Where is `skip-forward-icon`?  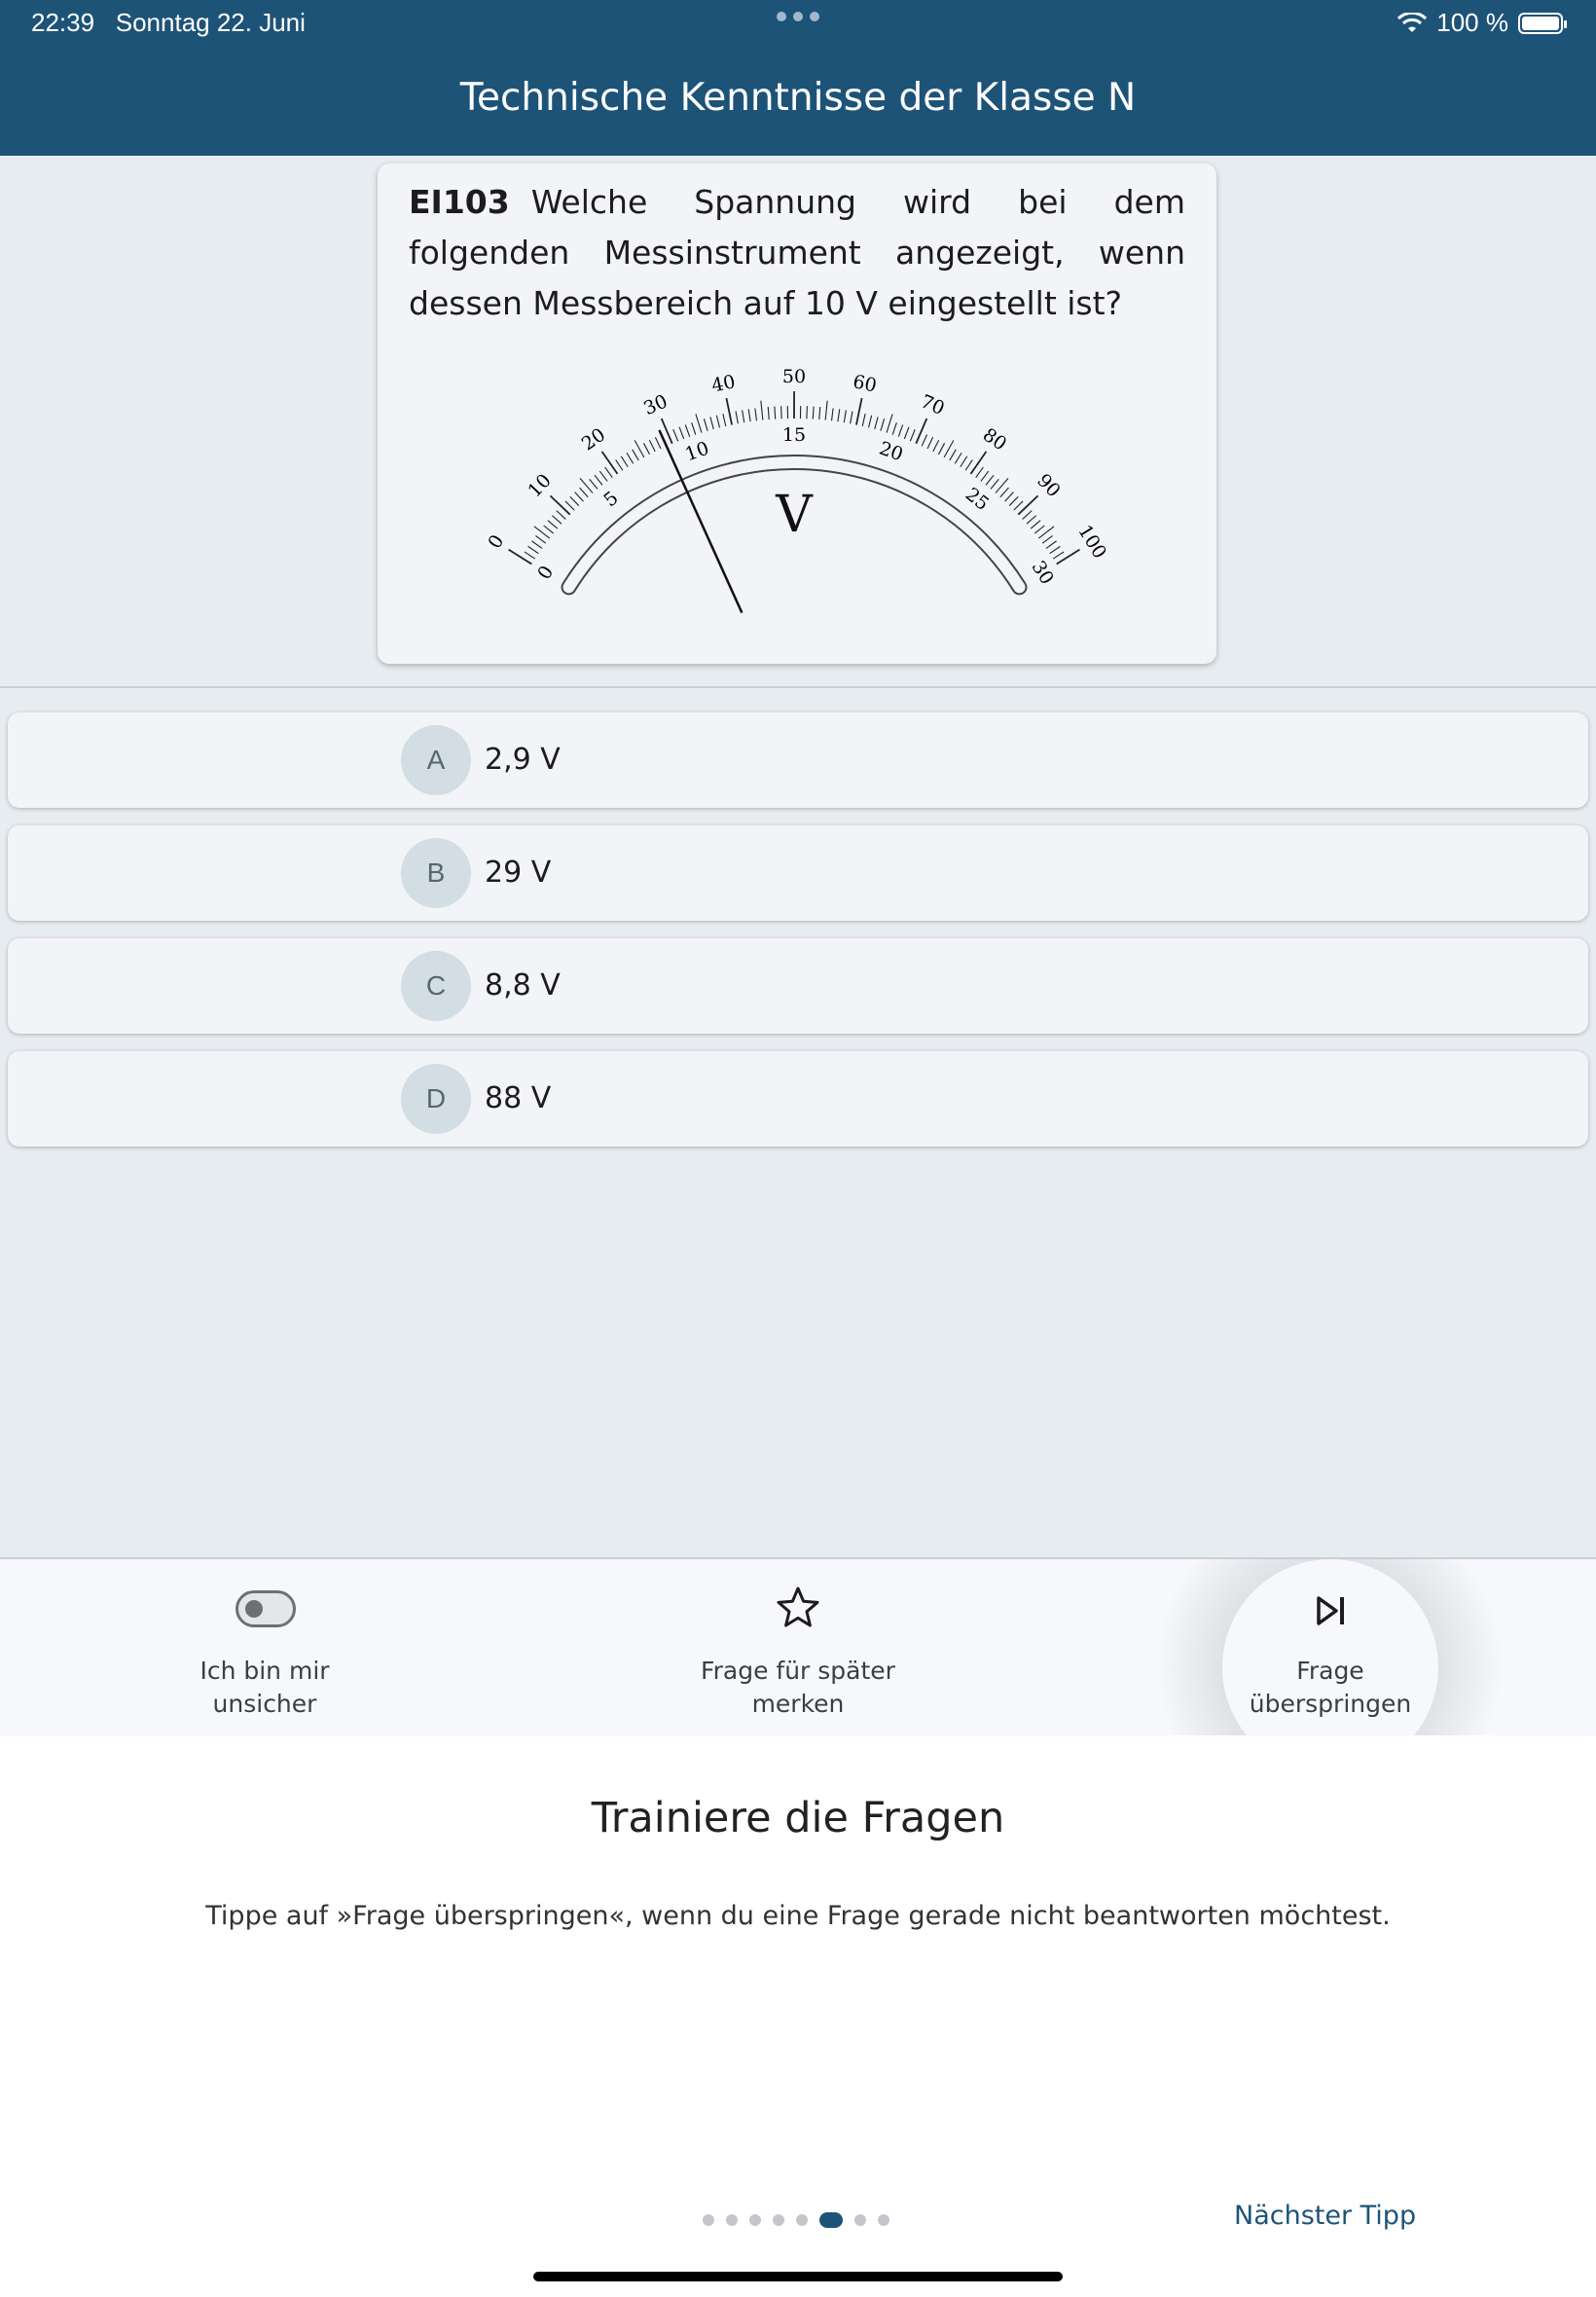 skip-forward-icon is located at coordinates (1330, 1611).